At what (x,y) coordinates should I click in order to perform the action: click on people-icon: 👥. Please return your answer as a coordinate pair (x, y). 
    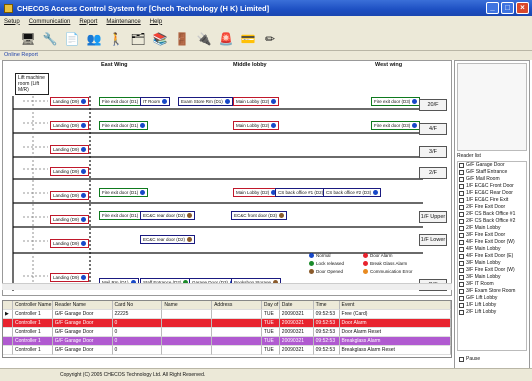
    Looking at the image, I should click on (94, 39).